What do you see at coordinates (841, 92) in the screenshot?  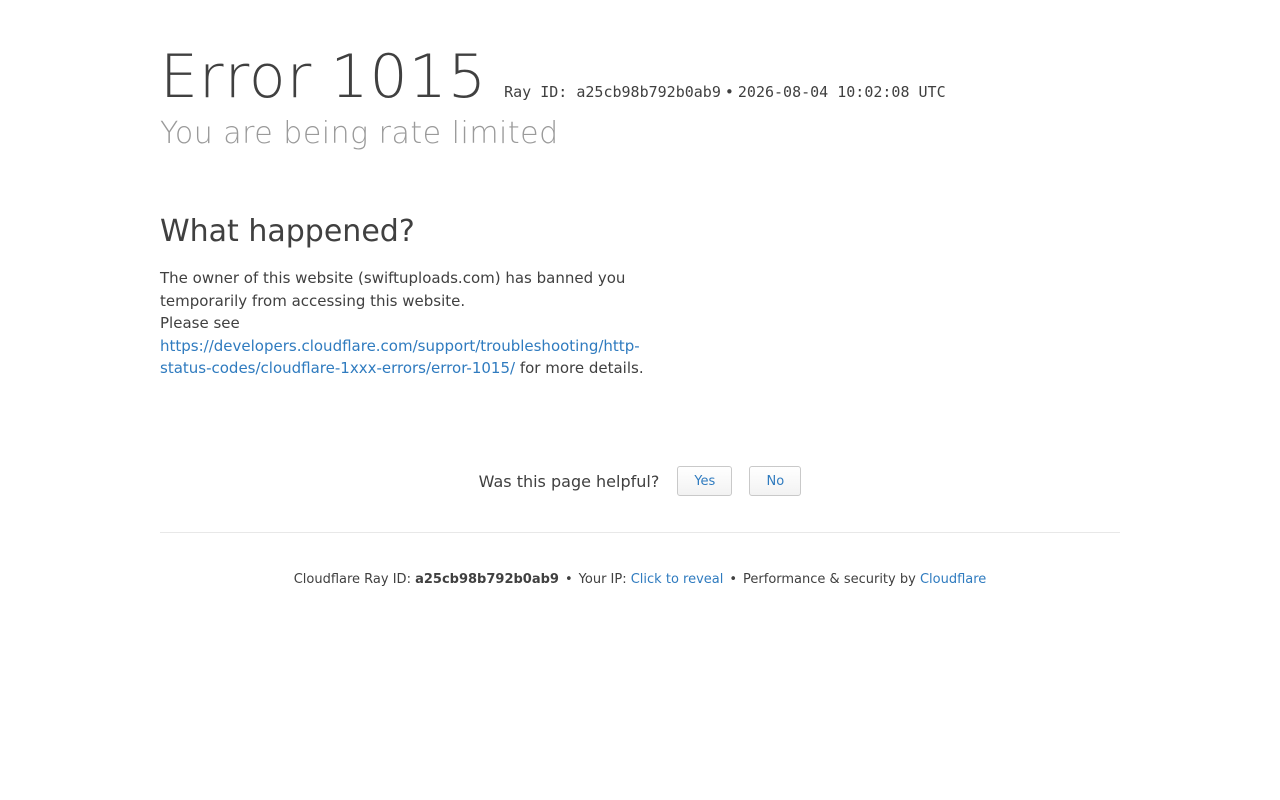 I see `timestamp: 2026-08-04 10:02:08 UTC` at bounding box center [841, 92].